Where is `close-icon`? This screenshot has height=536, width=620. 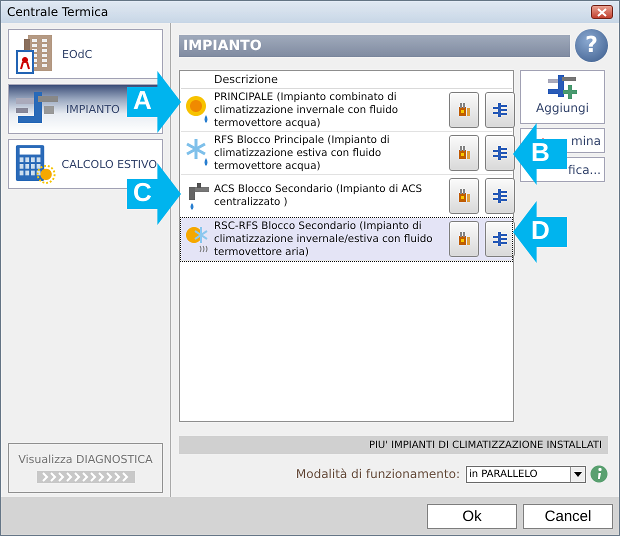 close-icon is located at coordinates (602, 12).